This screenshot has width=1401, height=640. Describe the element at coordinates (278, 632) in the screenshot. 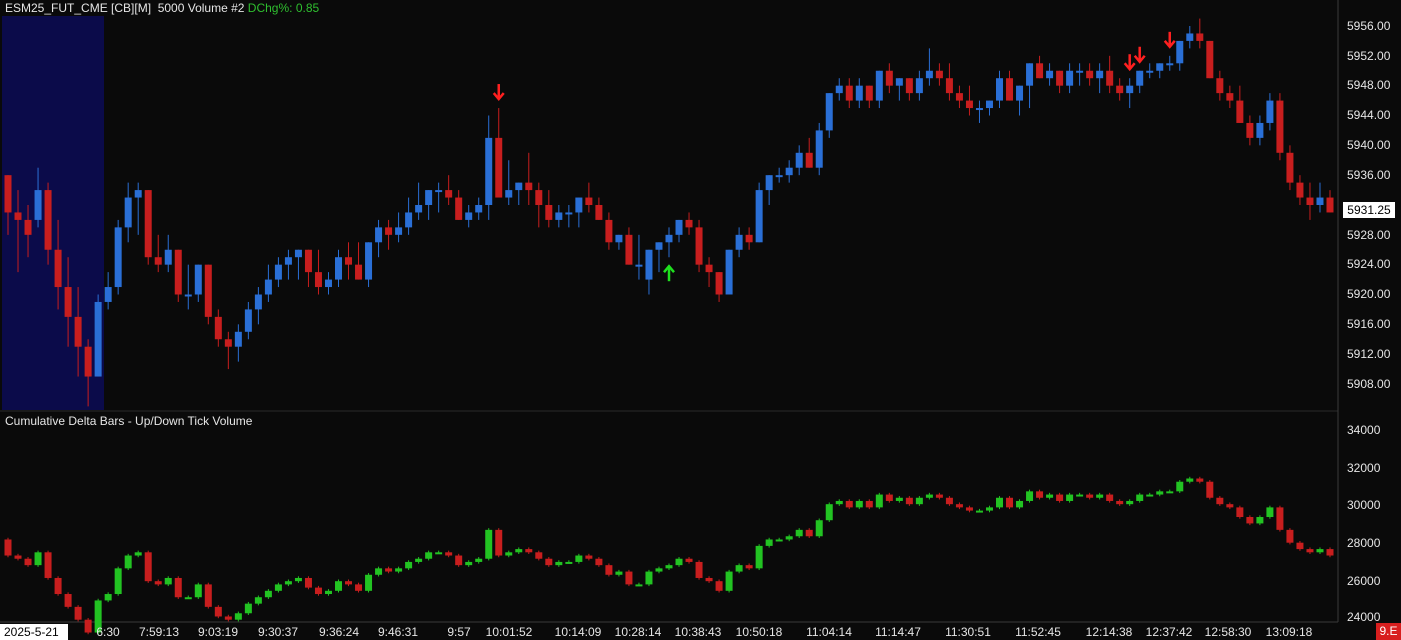

I see `time-tick: 9:30:37` at that location.